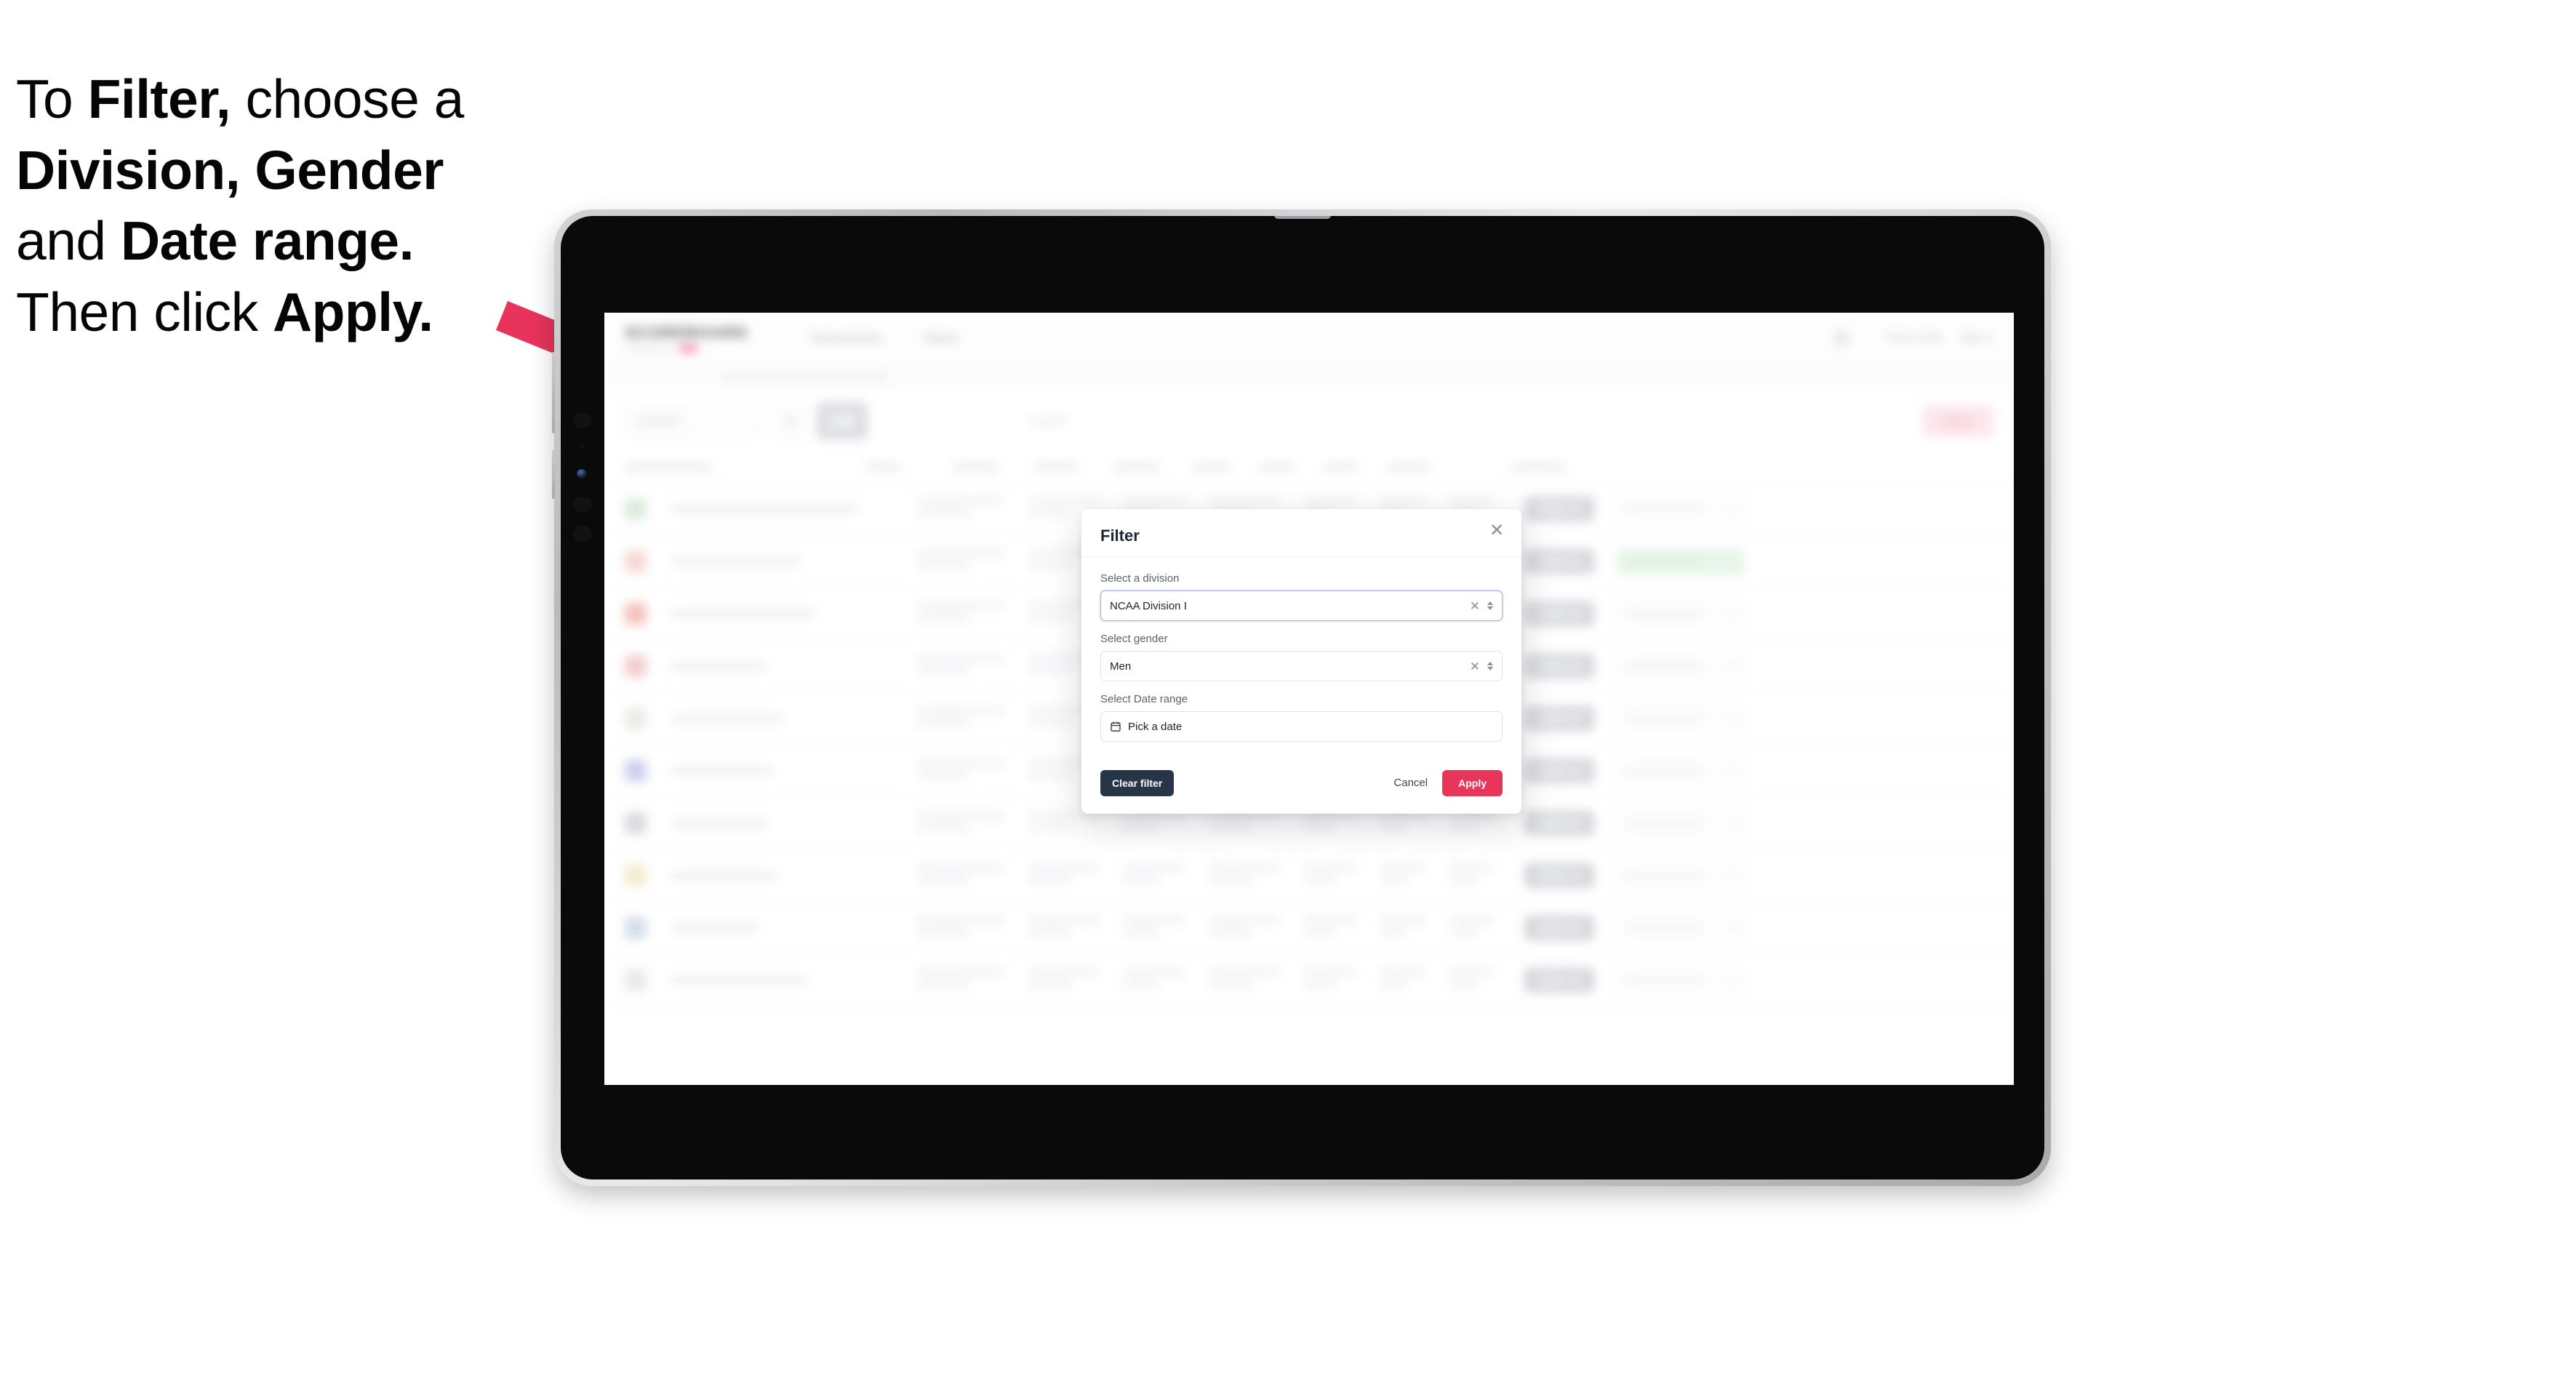 This screenshot has height=1386, width=2576. I want to click on clear-filter-button: Clear filter, so click(1137, 782).